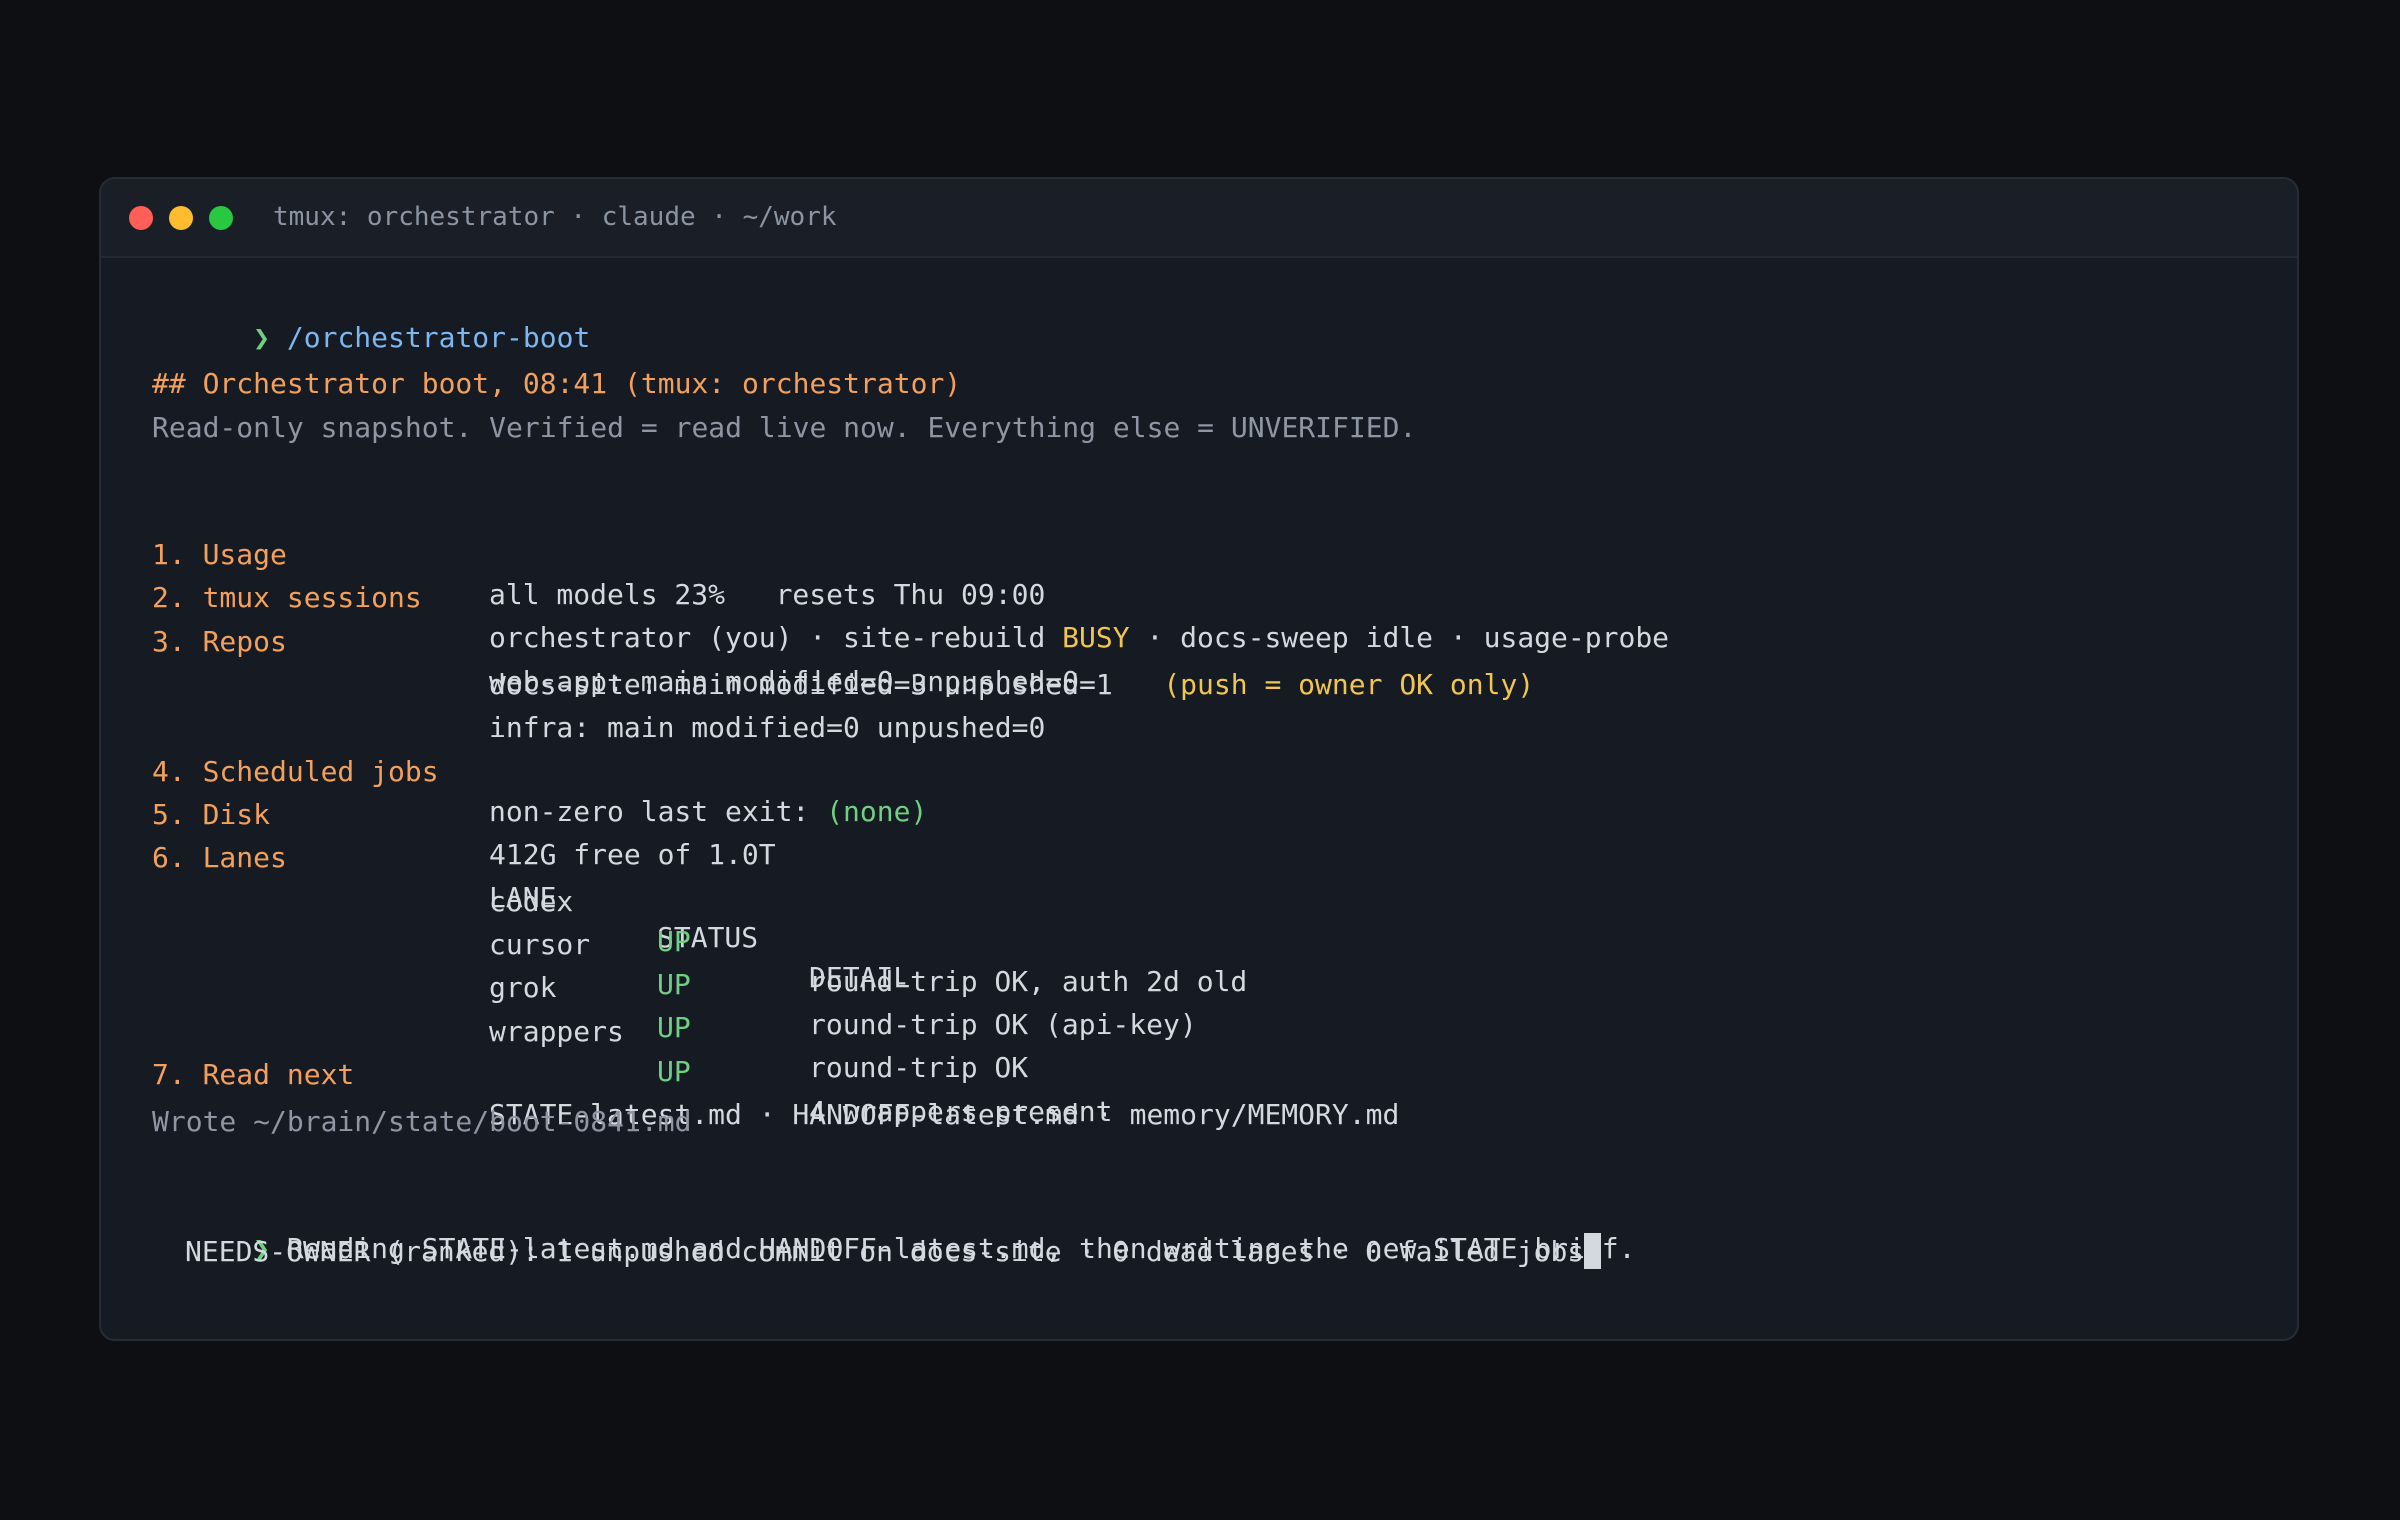 The image size is (2400, 1520). I want to click on lane-row: wrappers UP 4 wrappers present, so click(632, 1050).